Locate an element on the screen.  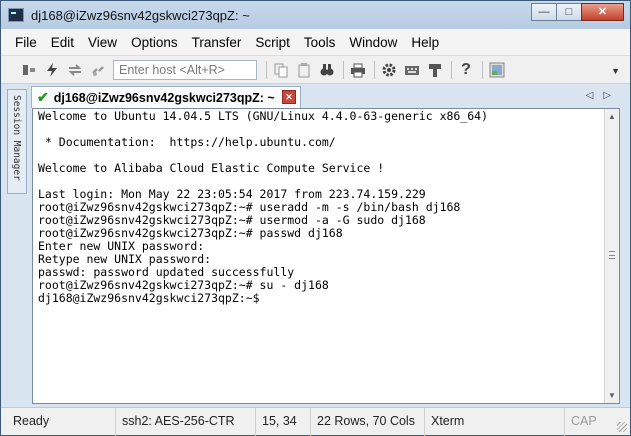
help-icon: ? is located at coordinates (466, 69).